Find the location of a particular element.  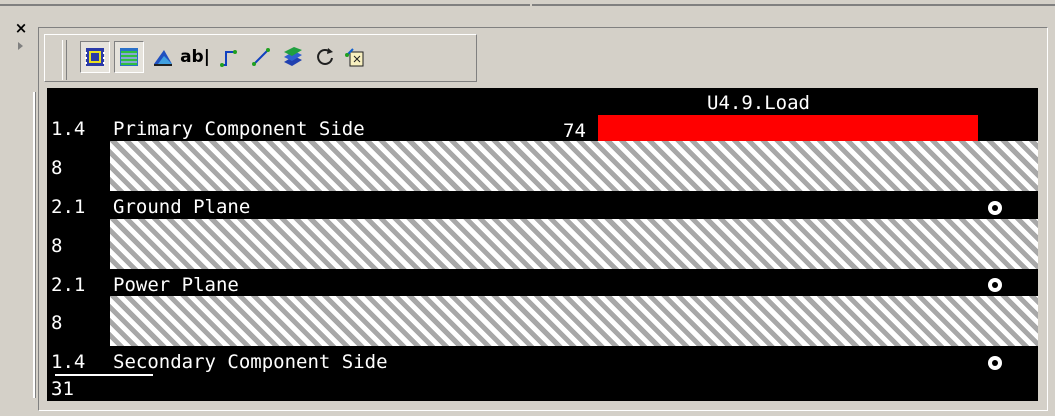

component-placement-button is located at coordinates (95, 57).